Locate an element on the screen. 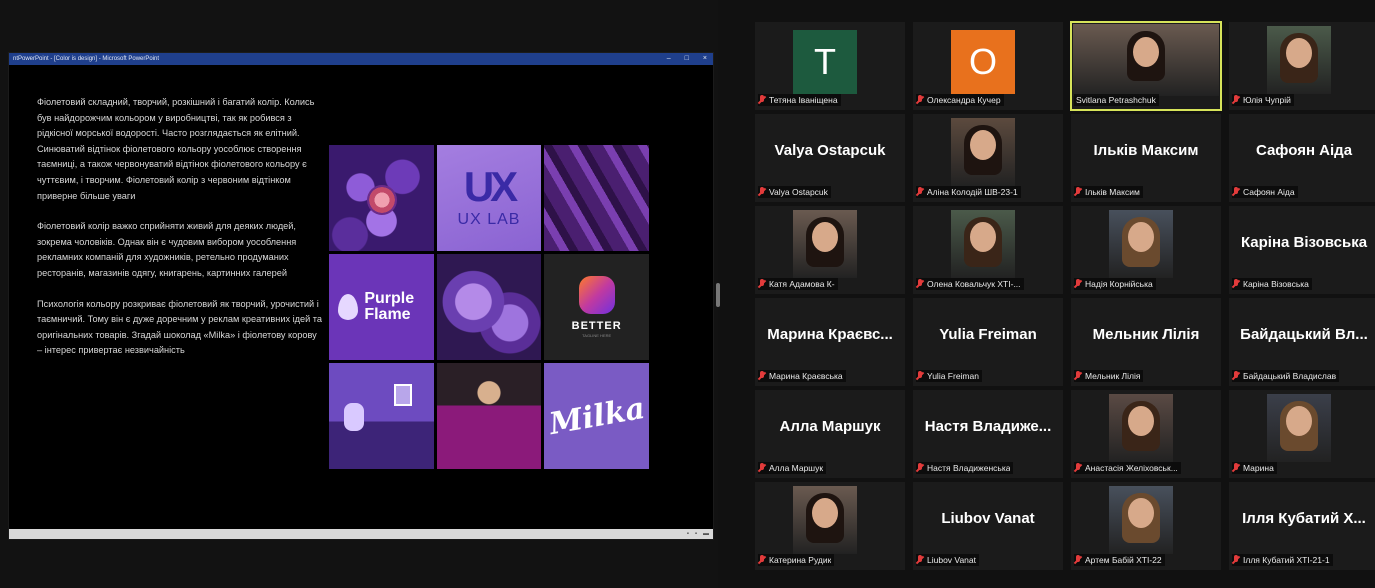 The image size is (1375, 588). participant-tile-yulia-f: Yulia Freiman Yulia Freiman is located at coordinates (988, 342).